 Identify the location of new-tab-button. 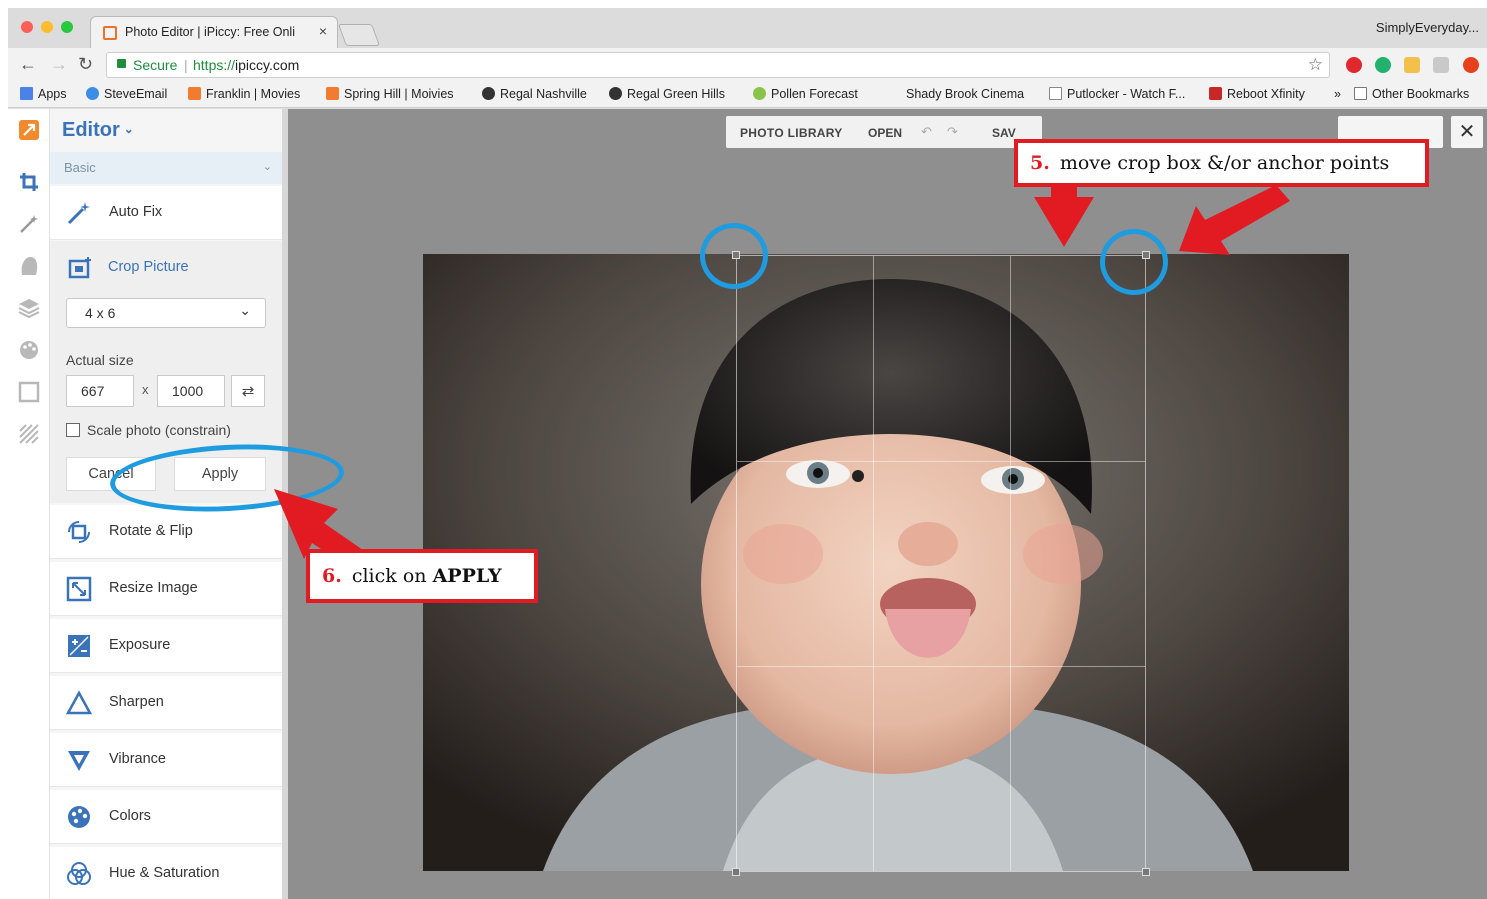
(359, 35).